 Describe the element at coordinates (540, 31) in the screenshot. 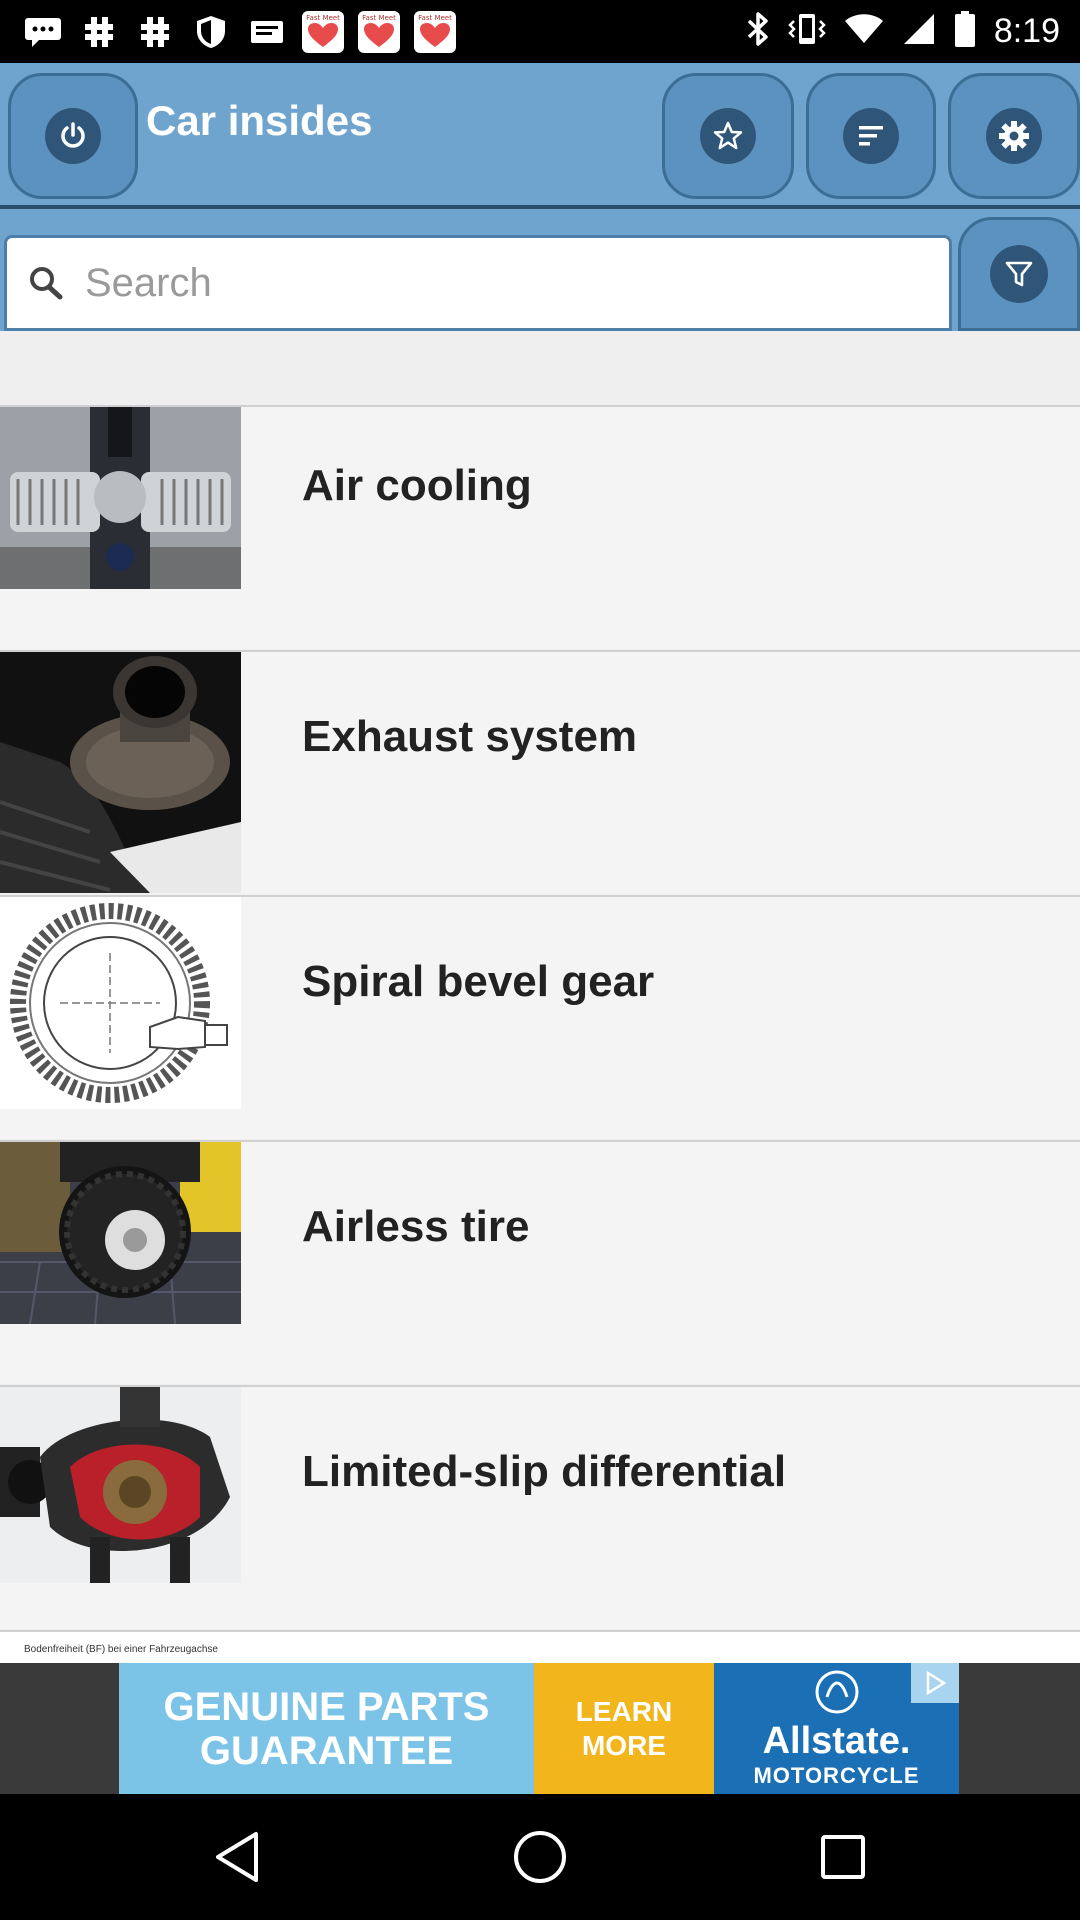

I see `status-bar: Fast Meet Fast Meet Fast Meet 8:19` at that location.